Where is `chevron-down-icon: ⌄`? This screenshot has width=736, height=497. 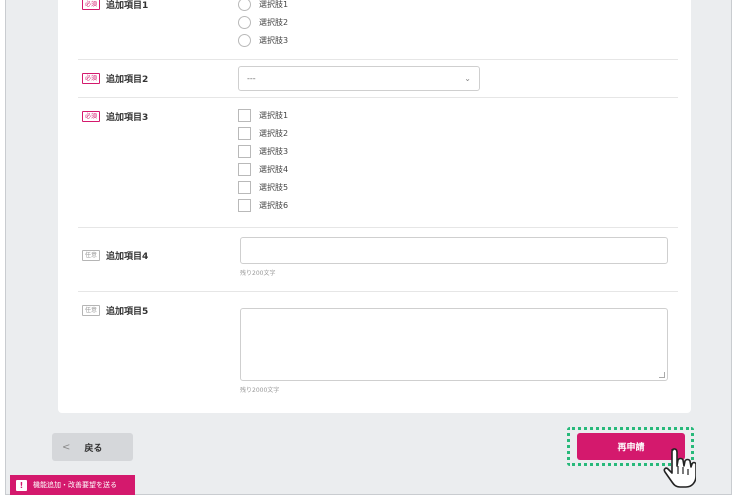 chevron-down-icon: ⌄ is located at coordinates (467, 78).